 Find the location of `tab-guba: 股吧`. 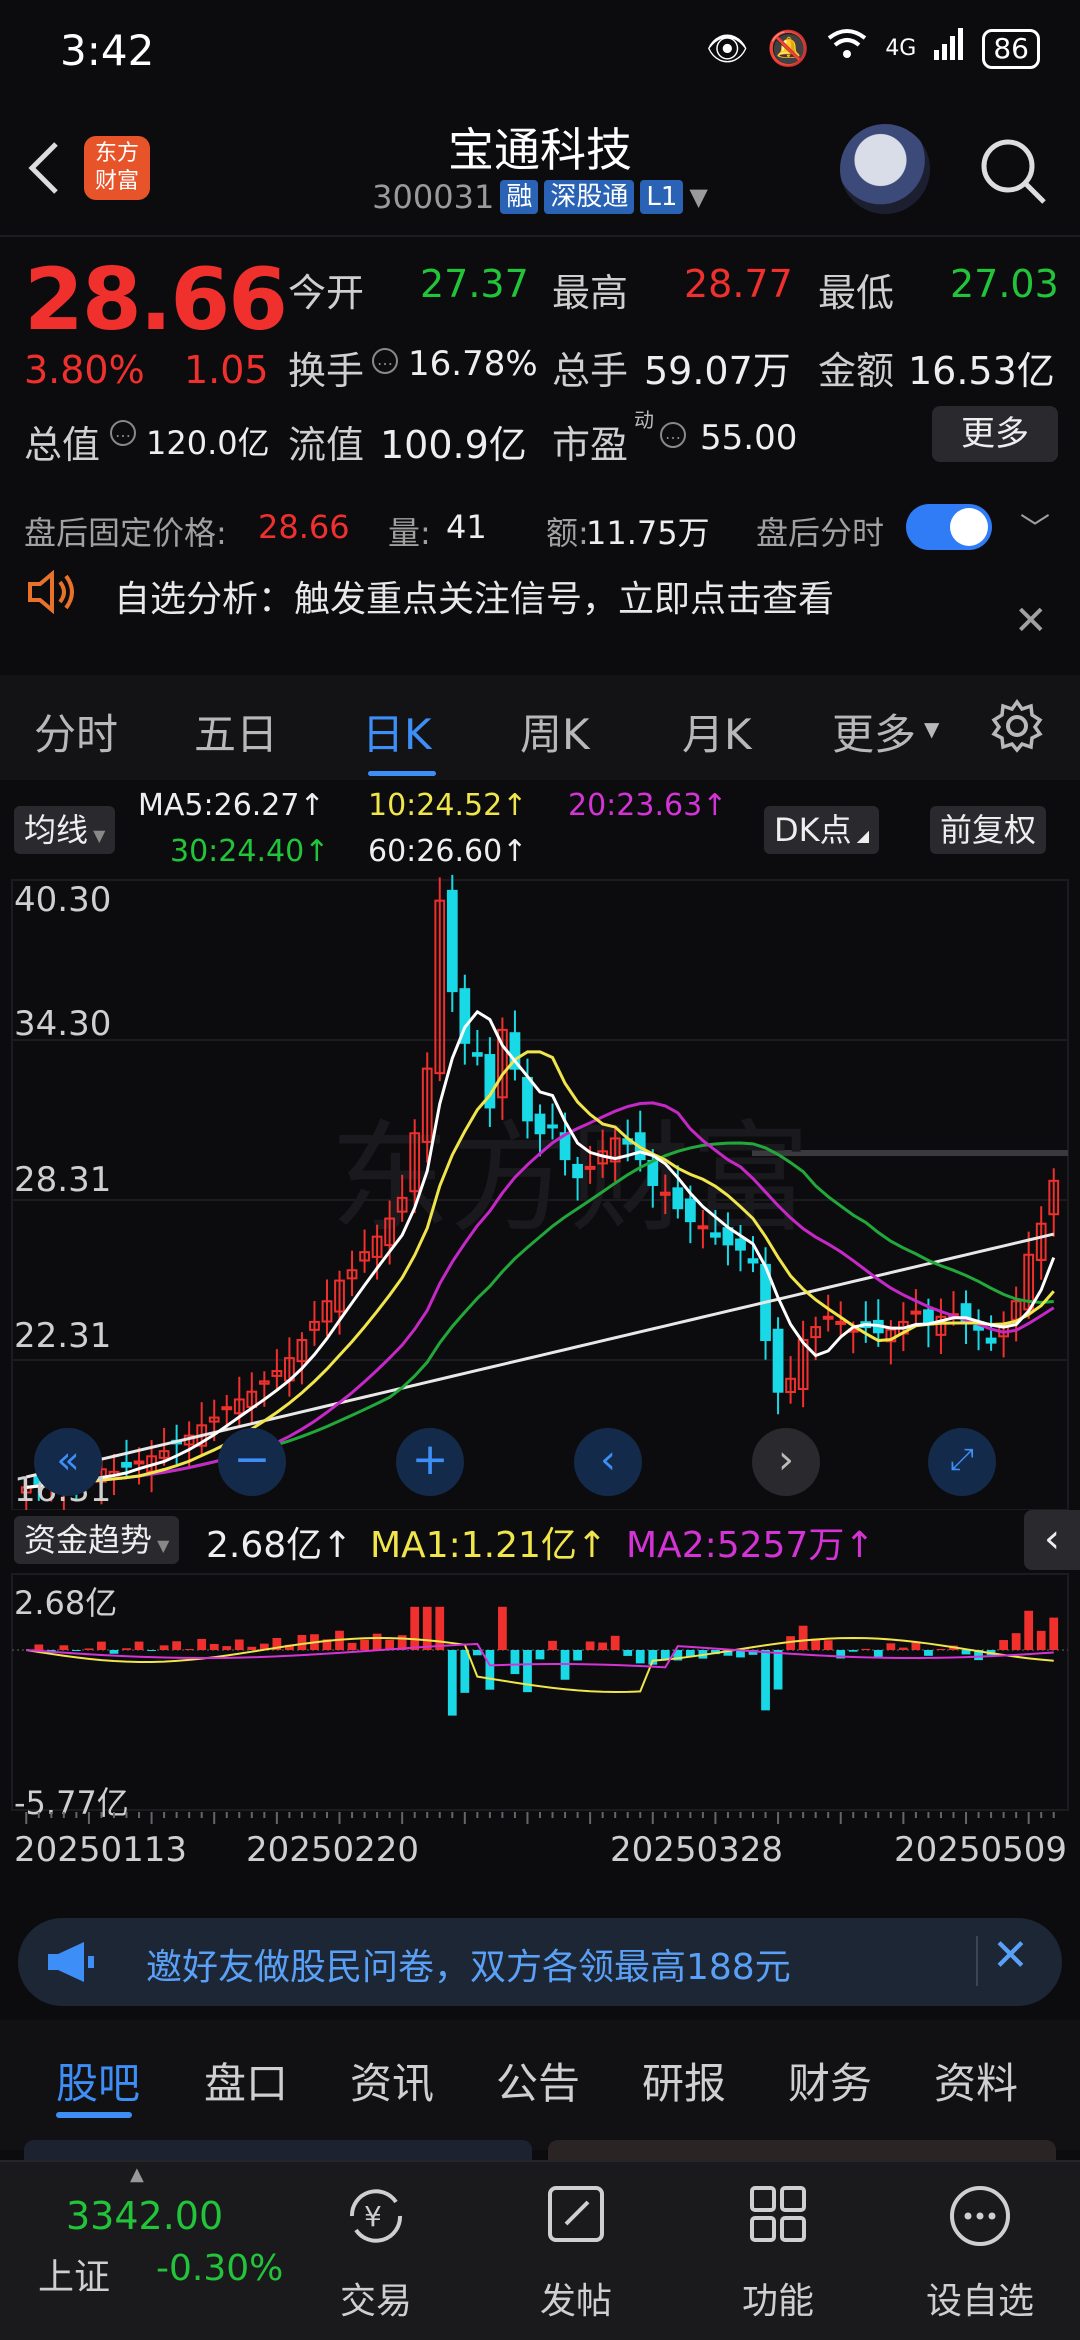

tab-guba: 股吧 is located at coordinates (98, 2080).